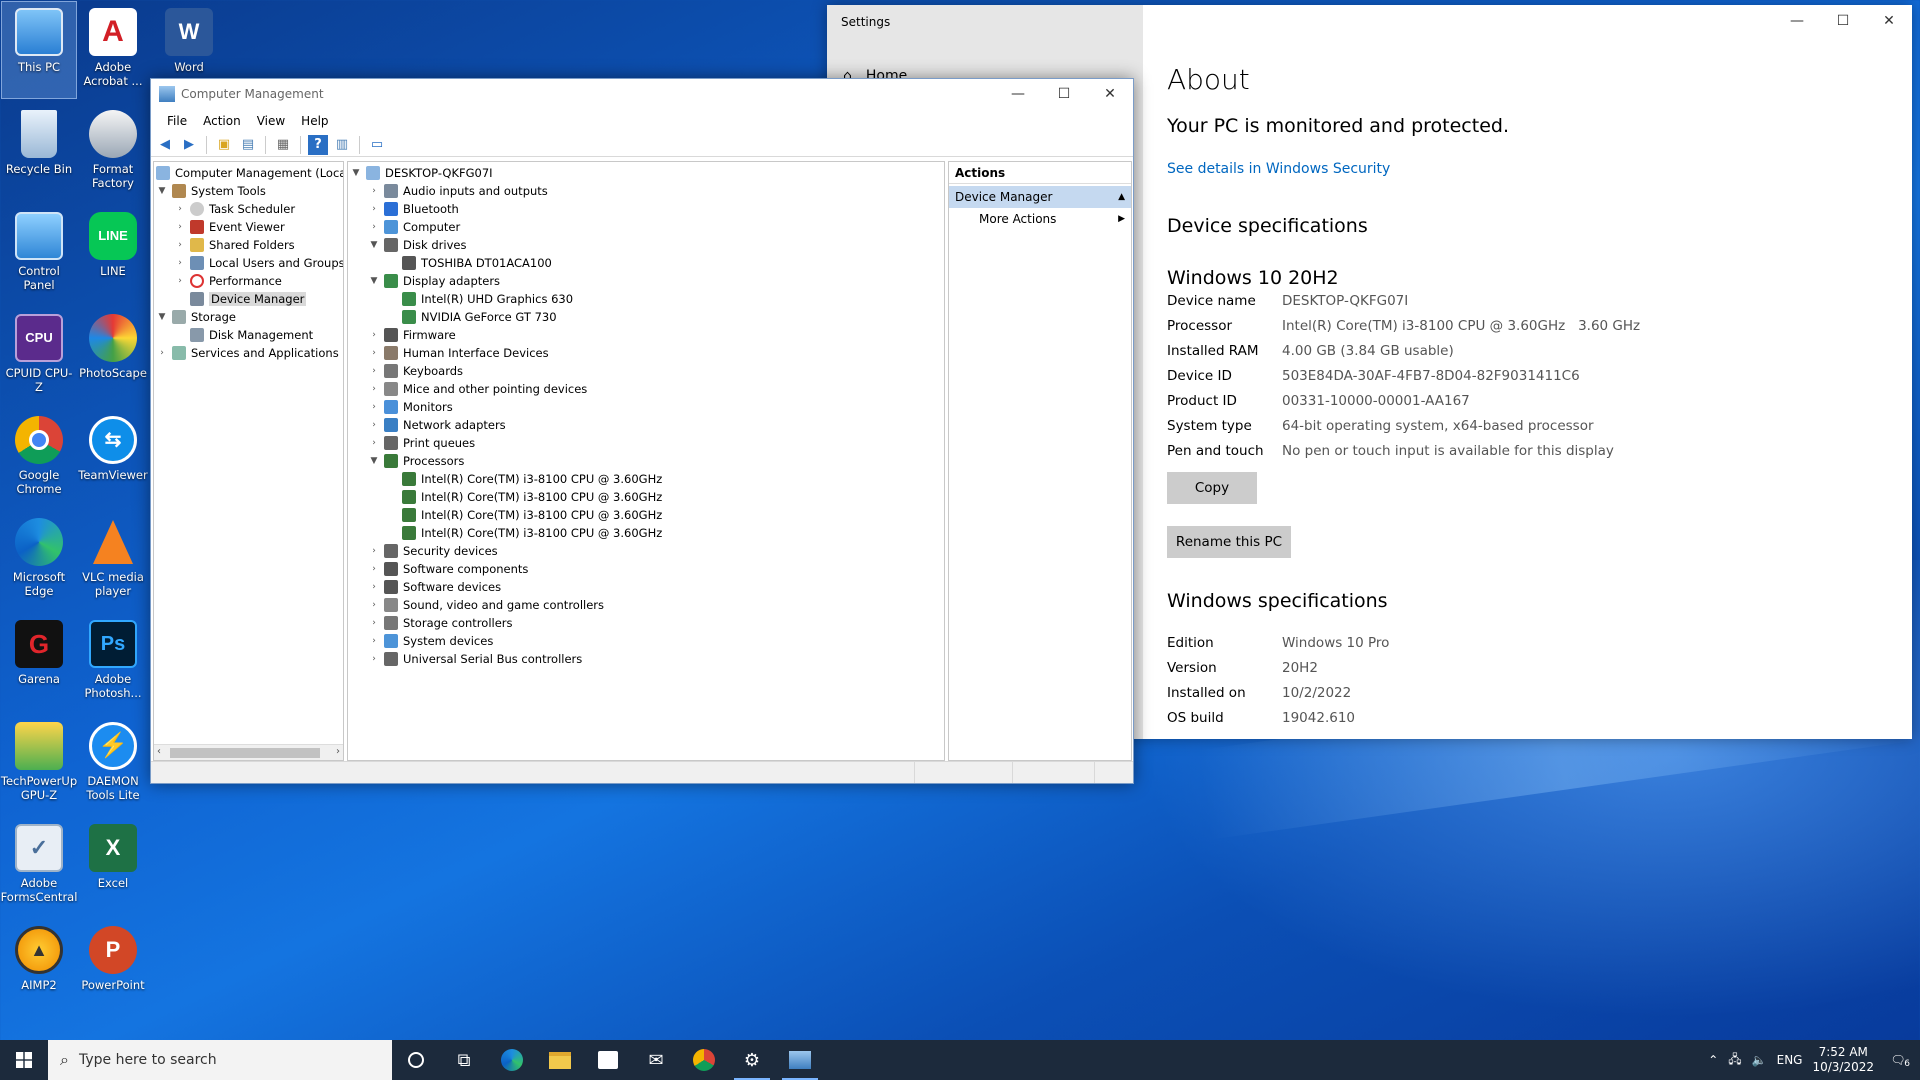 This screenshot has width=1920, height=1080. Describe the element at coordinates (39, 254) in the screenshot. I see `desktop-icon-control-panel: Control Panel` at that location.